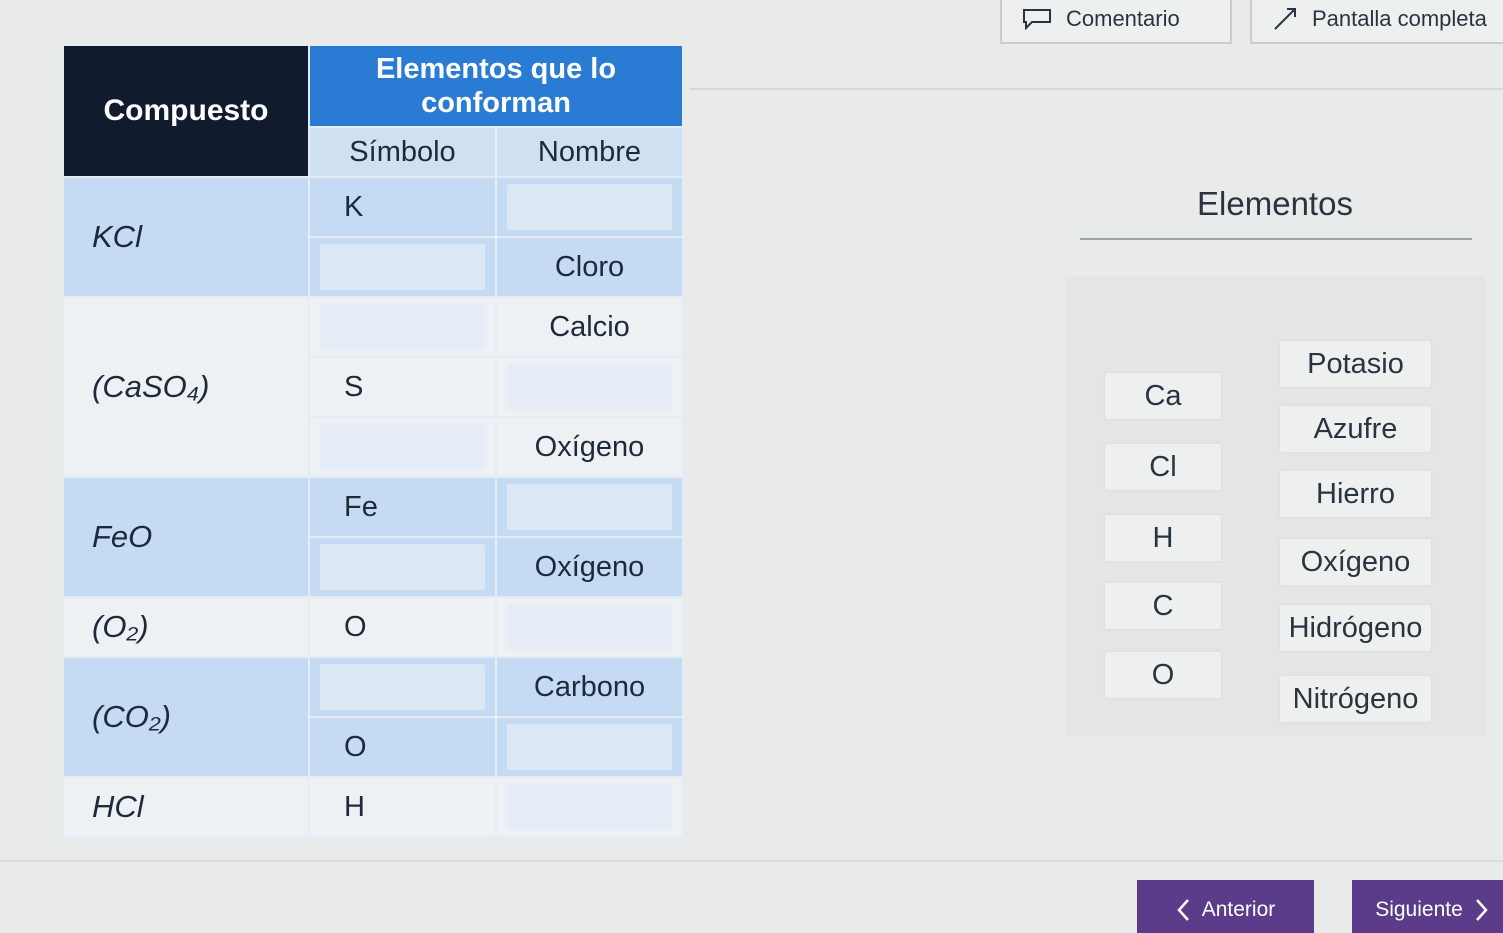  I want to click on compound-cell: (CaSO₄), so click(186, 387).